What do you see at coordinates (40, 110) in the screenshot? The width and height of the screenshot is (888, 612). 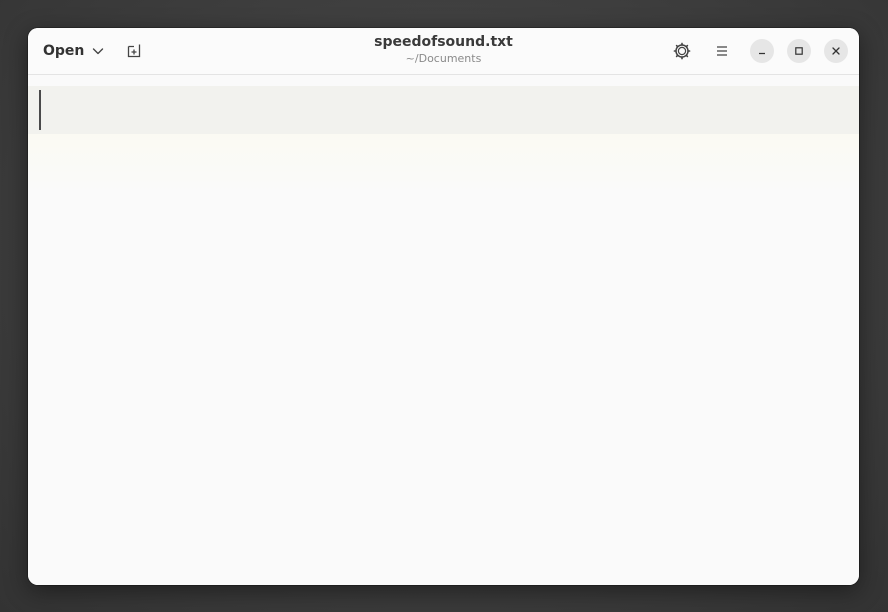 I see `text-cursor` at bounding box center [40, 110].